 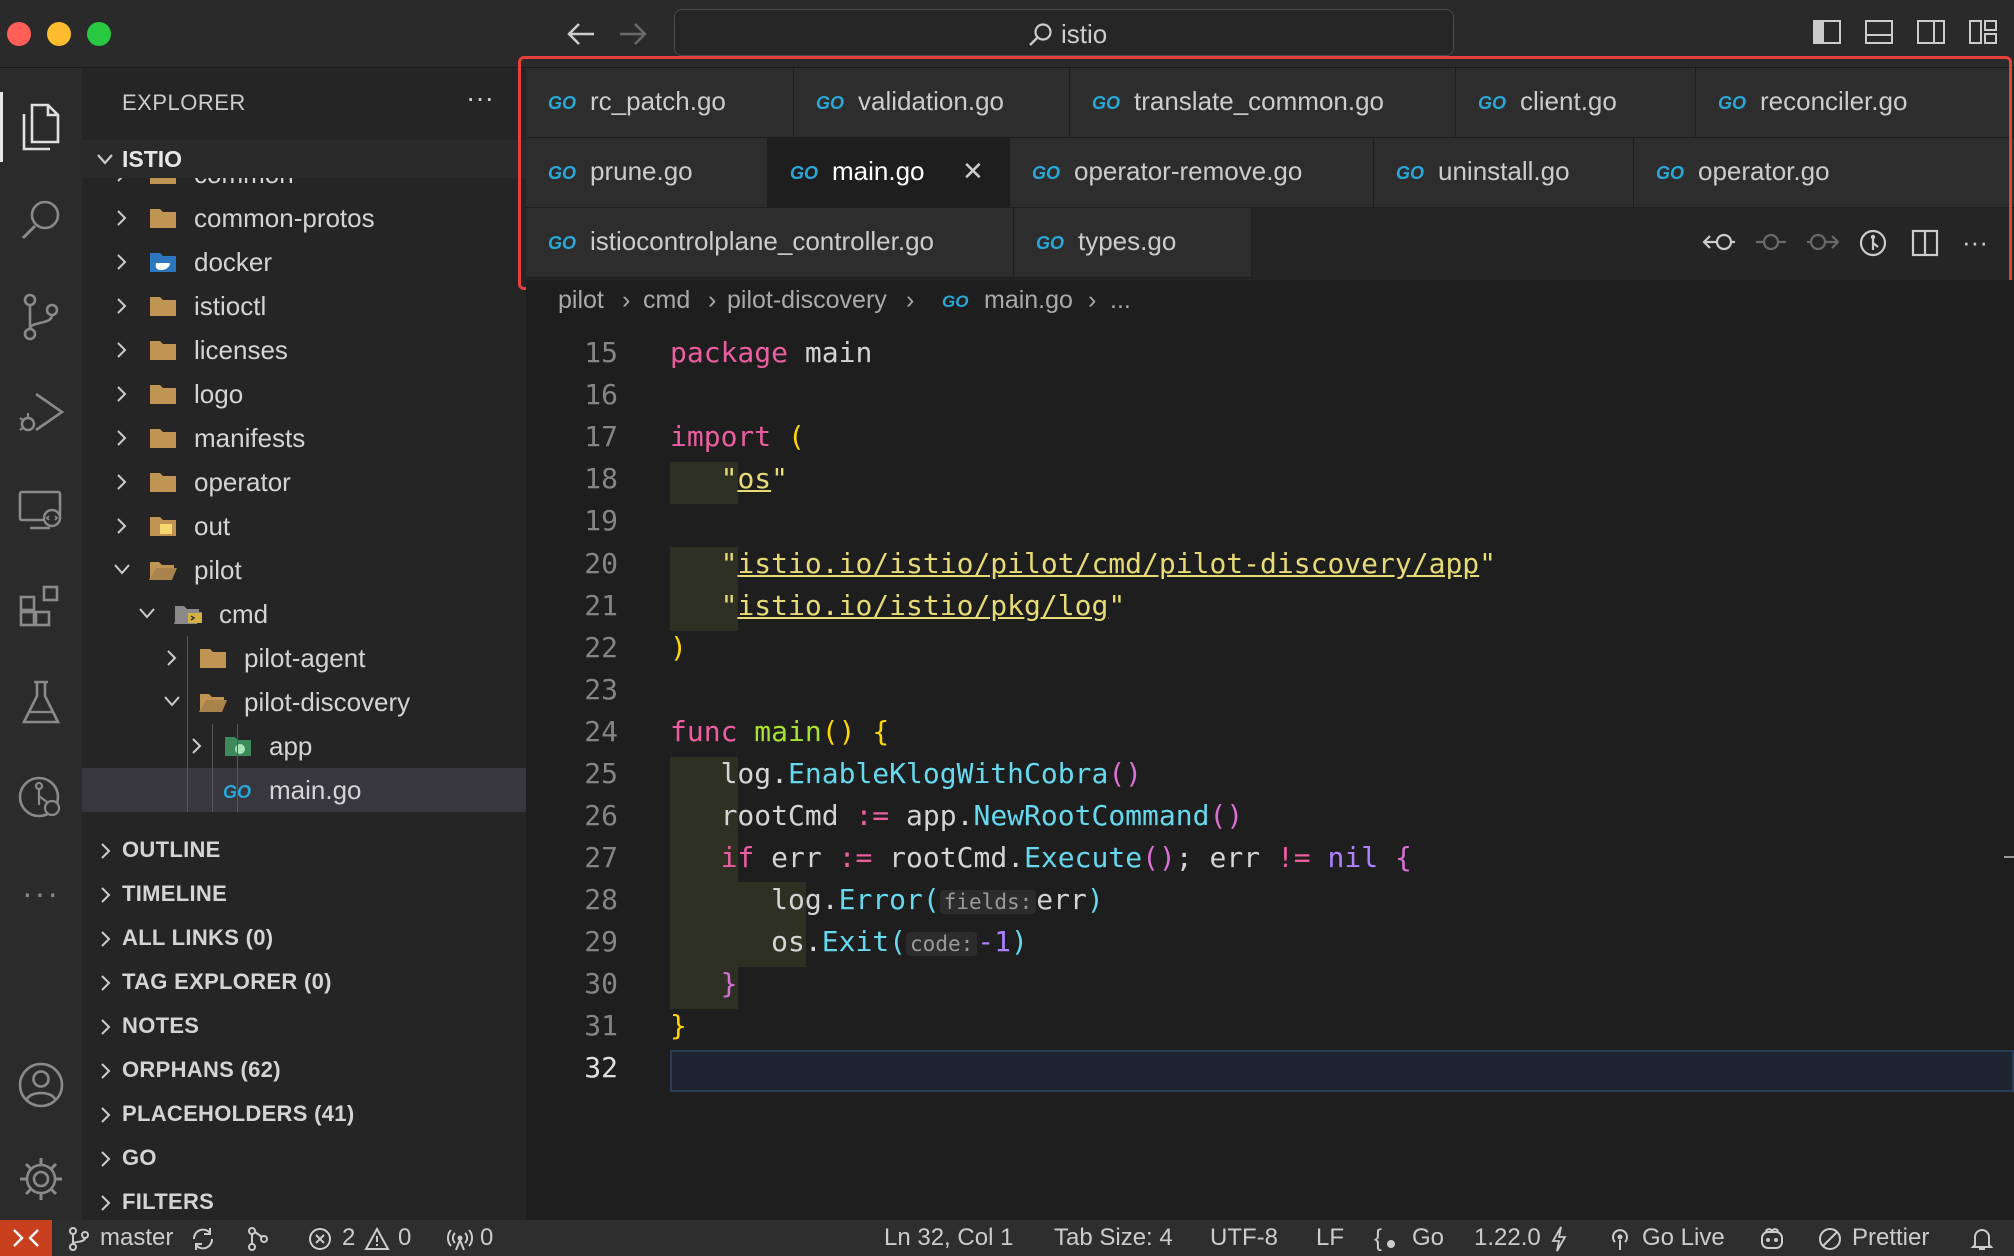 I want to click on error-count: 2, so click(x=348, y=1238).